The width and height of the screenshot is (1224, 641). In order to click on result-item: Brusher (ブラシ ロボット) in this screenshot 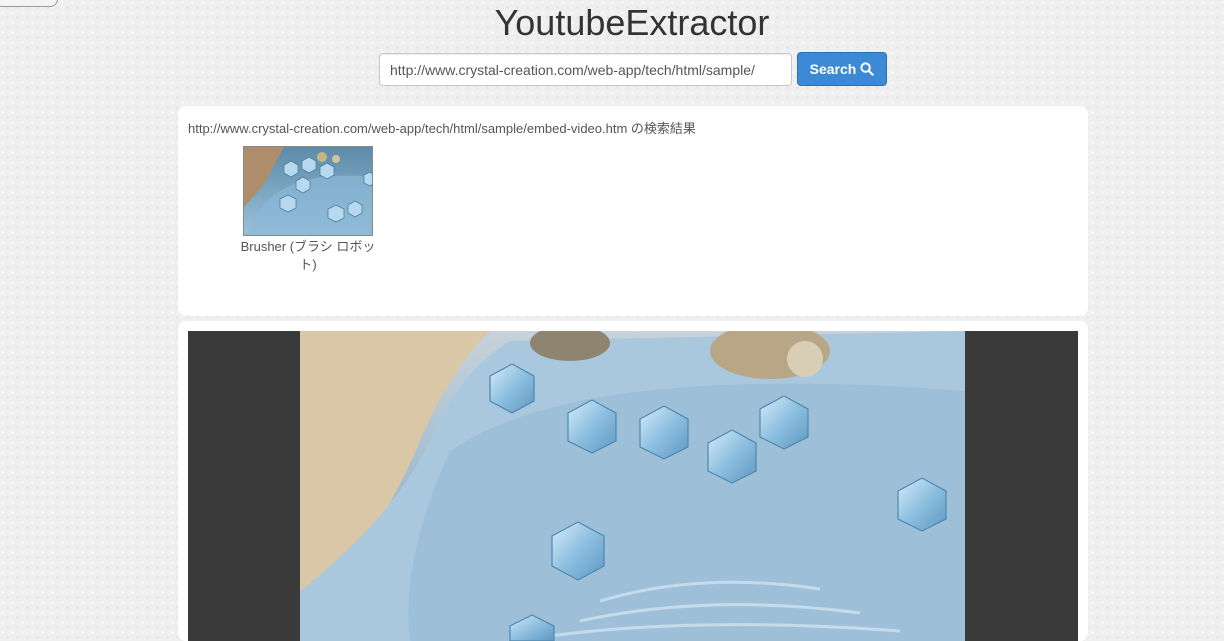, I will do `click(308, 210)`.